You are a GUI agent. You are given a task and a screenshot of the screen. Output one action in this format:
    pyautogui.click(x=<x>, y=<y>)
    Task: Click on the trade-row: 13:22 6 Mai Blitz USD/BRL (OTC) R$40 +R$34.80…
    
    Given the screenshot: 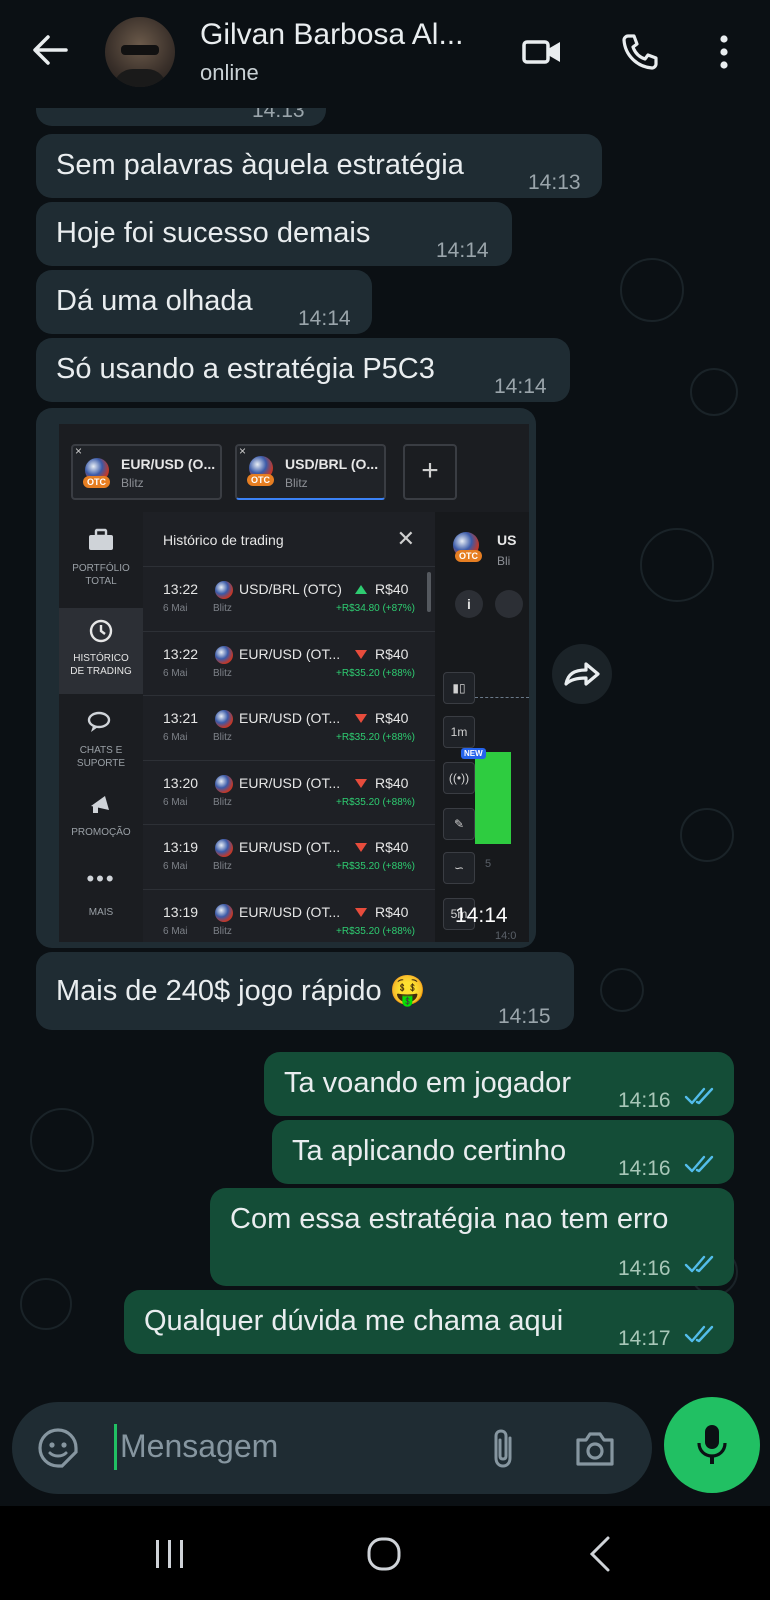 What is the action you would take?
    pyautogui.click(x=289, y=598)
    